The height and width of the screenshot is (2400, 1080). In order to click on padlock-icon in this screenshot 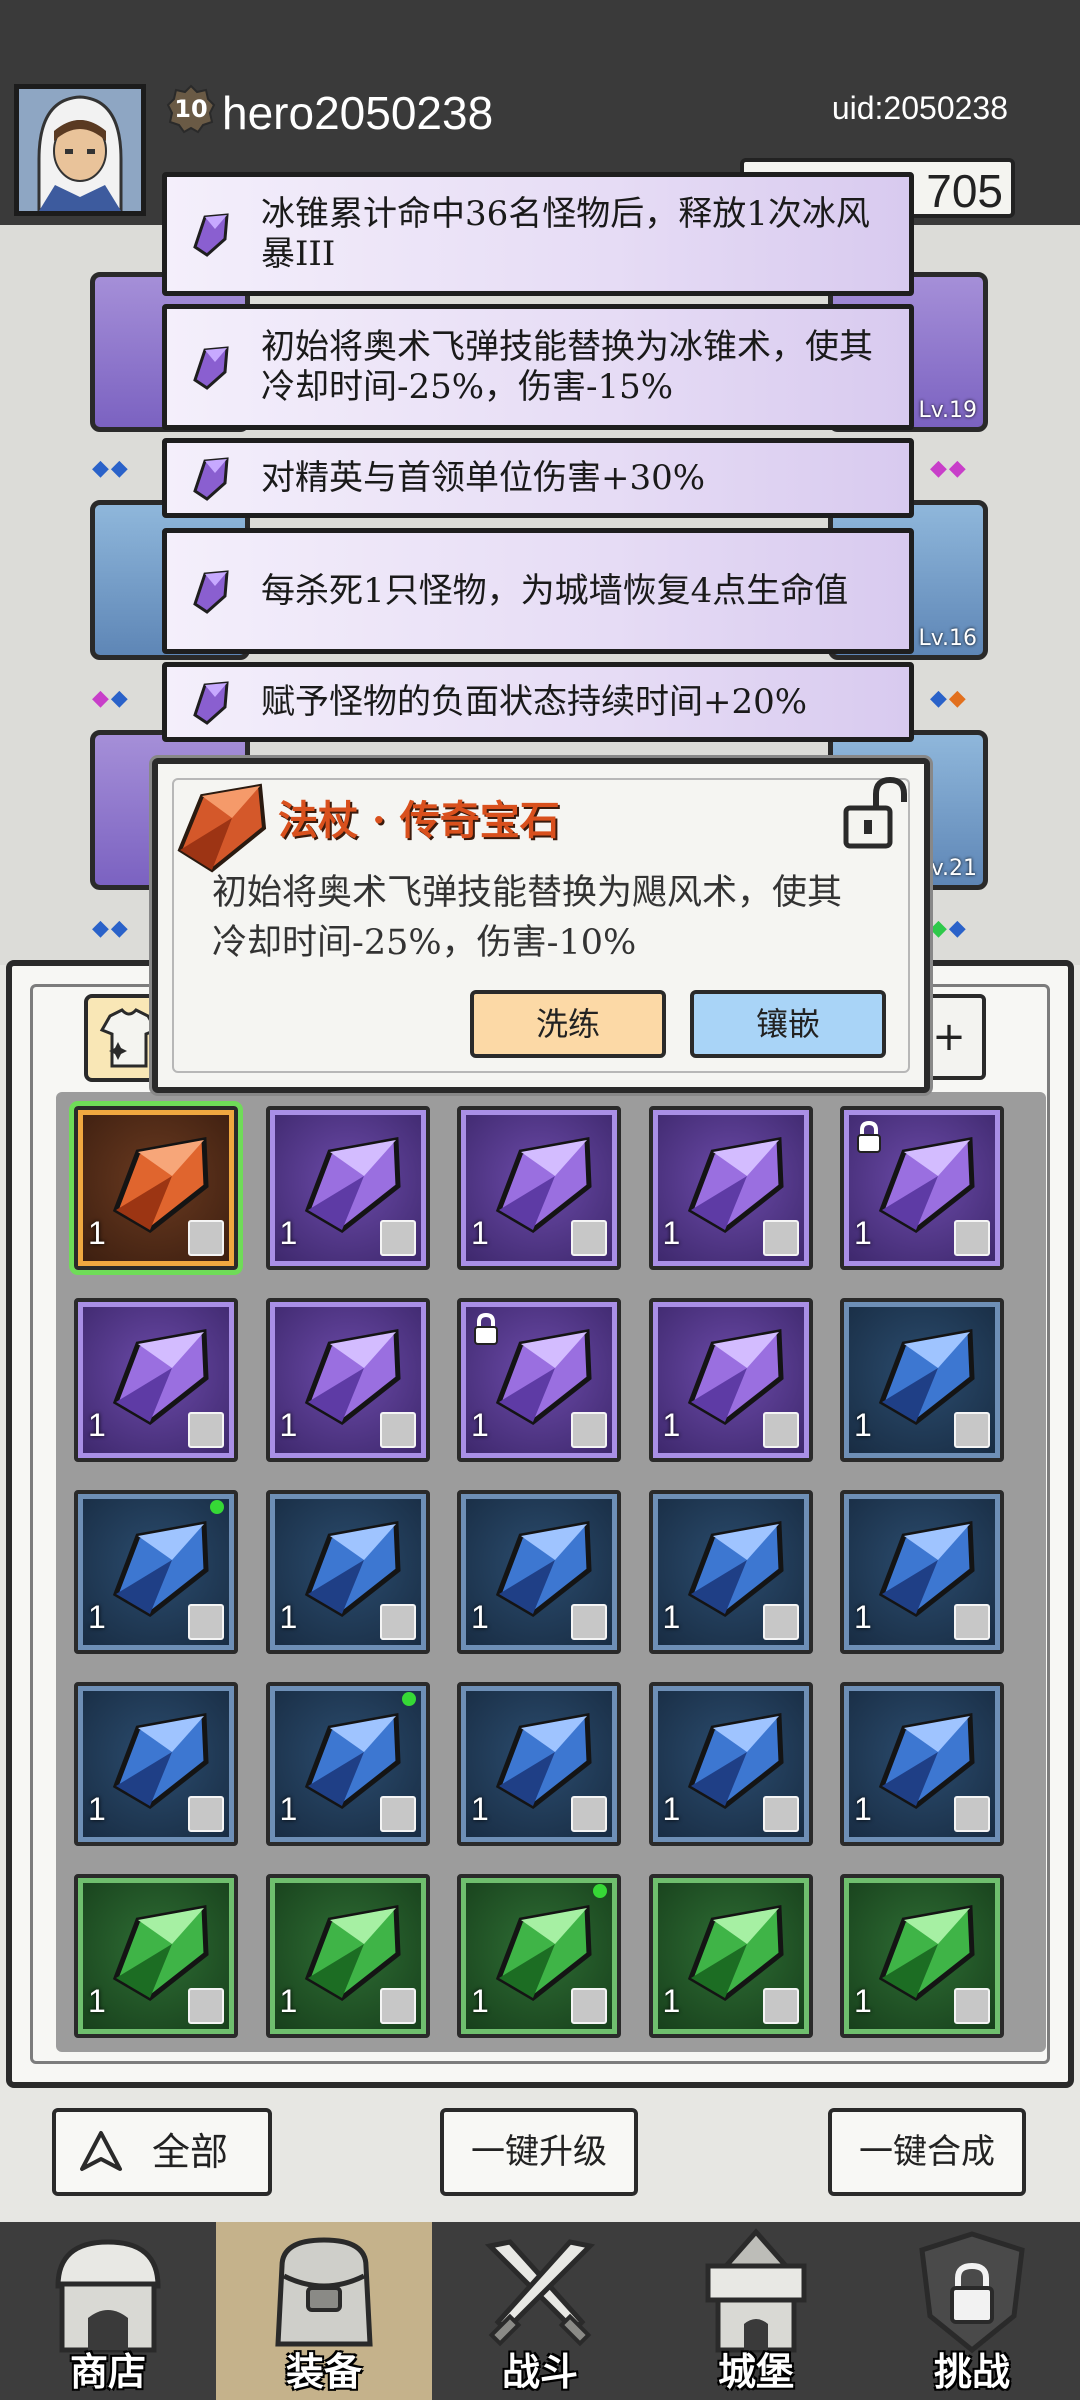, I will do `click(486, 1328)`.